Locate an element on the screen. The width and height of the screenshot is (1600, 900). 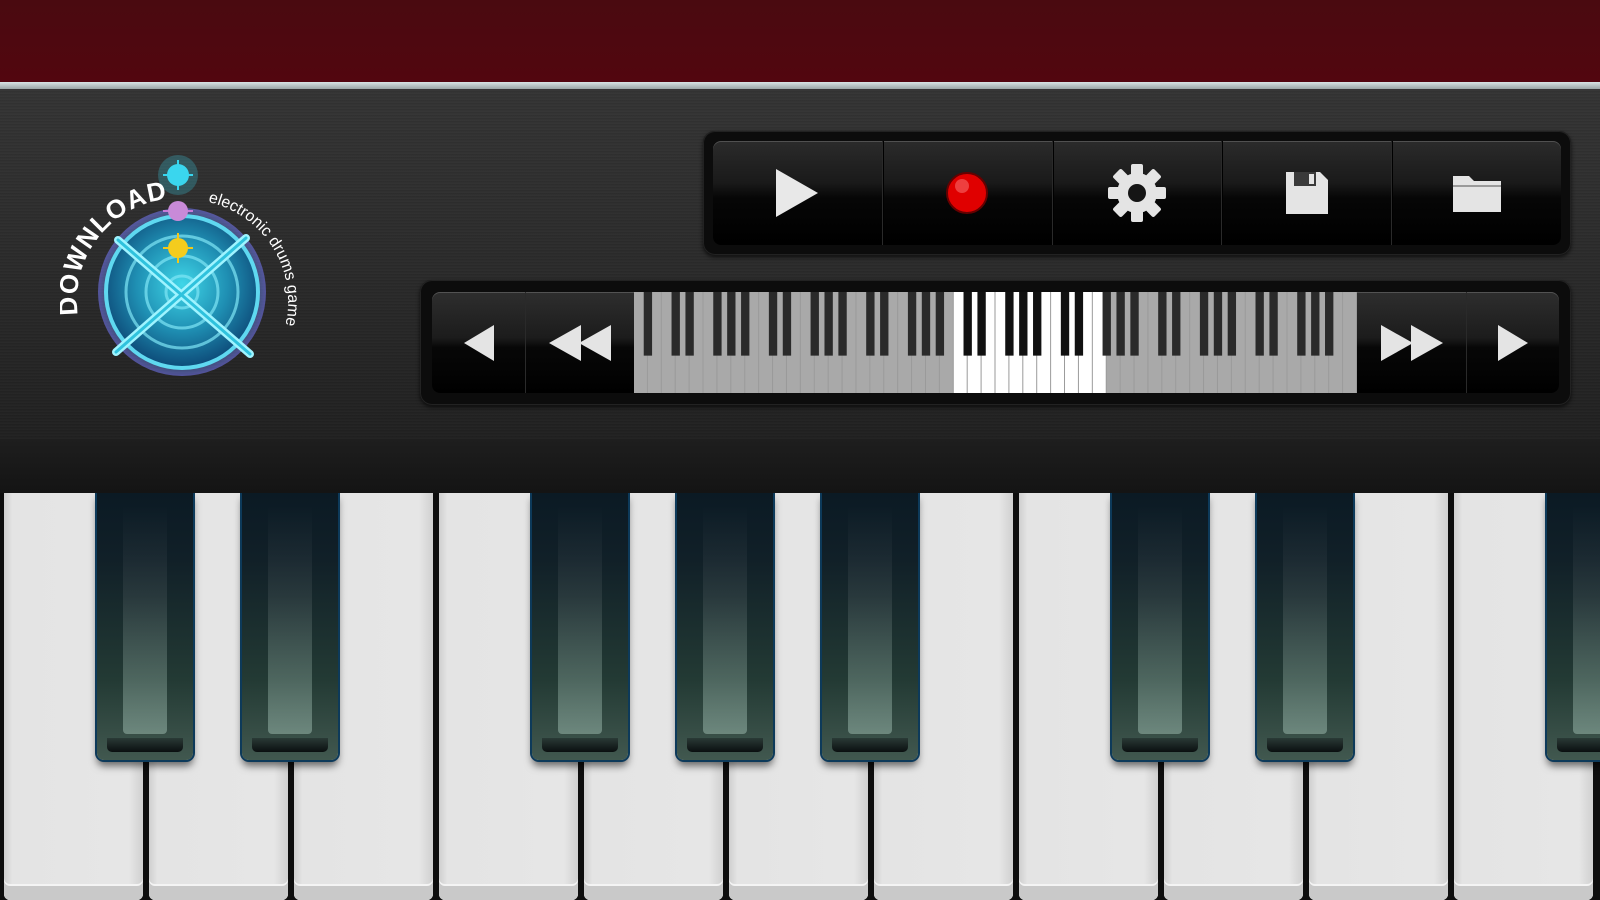
record-button is located at coordinates (968, 193).